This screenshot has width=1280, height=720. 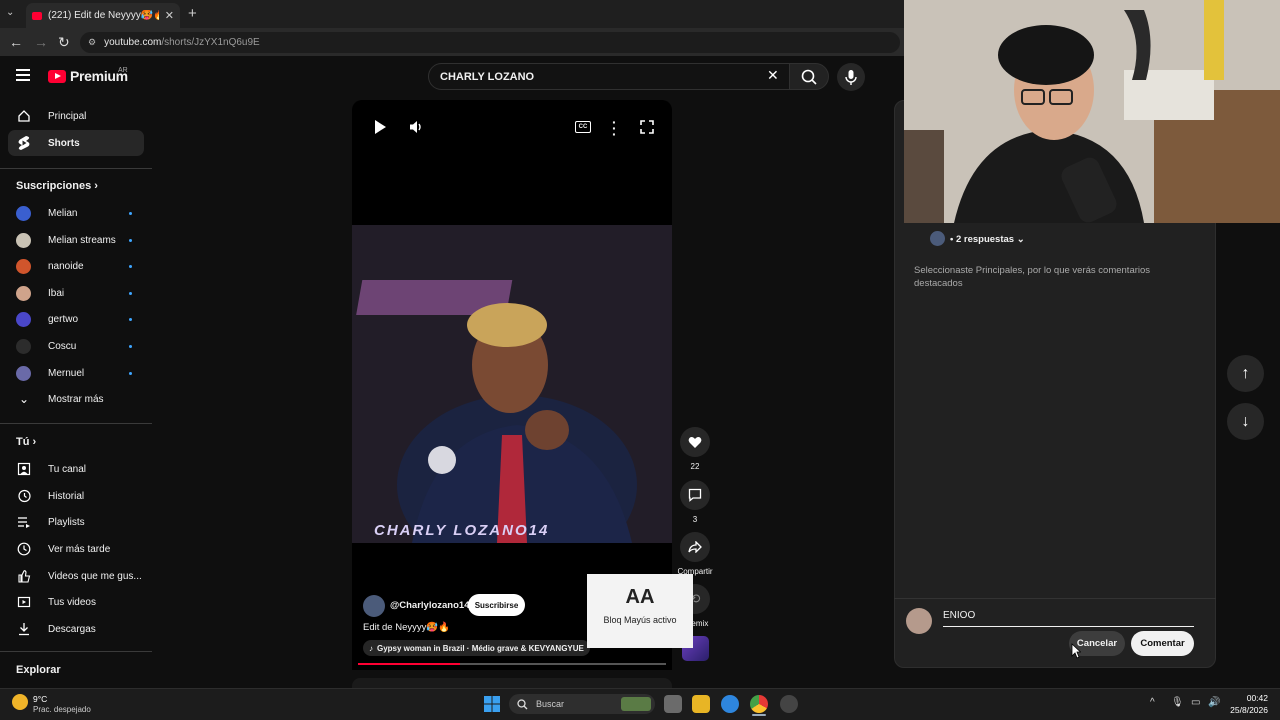 I want to click on sidebar-item-historial: Historial, so click(x=76, y=496).